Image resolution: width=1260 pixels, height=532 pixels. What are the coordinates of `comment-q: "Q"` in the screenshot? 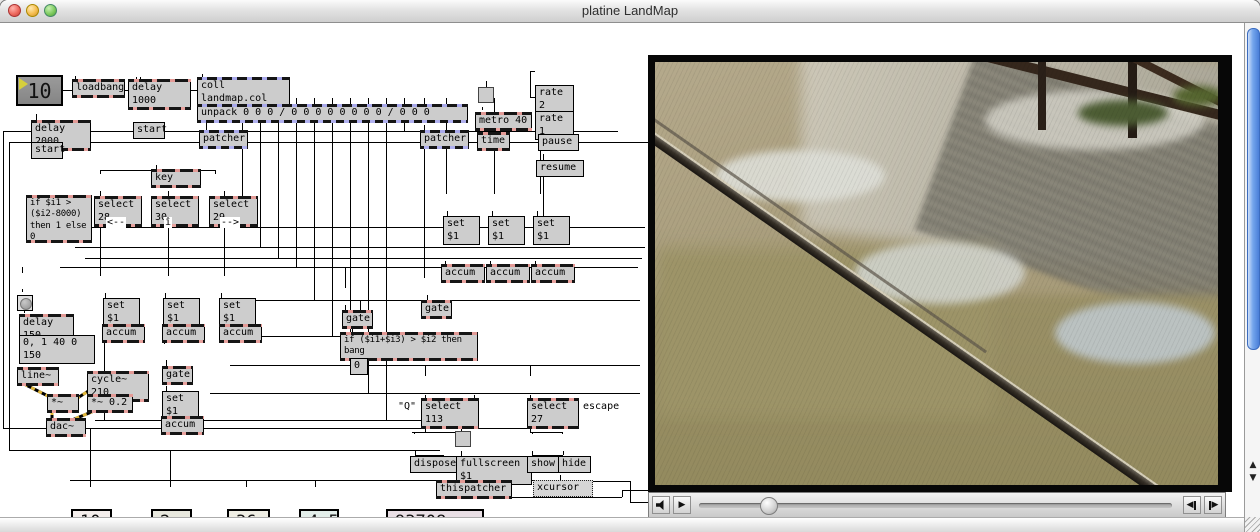 It's located at (407, 406).